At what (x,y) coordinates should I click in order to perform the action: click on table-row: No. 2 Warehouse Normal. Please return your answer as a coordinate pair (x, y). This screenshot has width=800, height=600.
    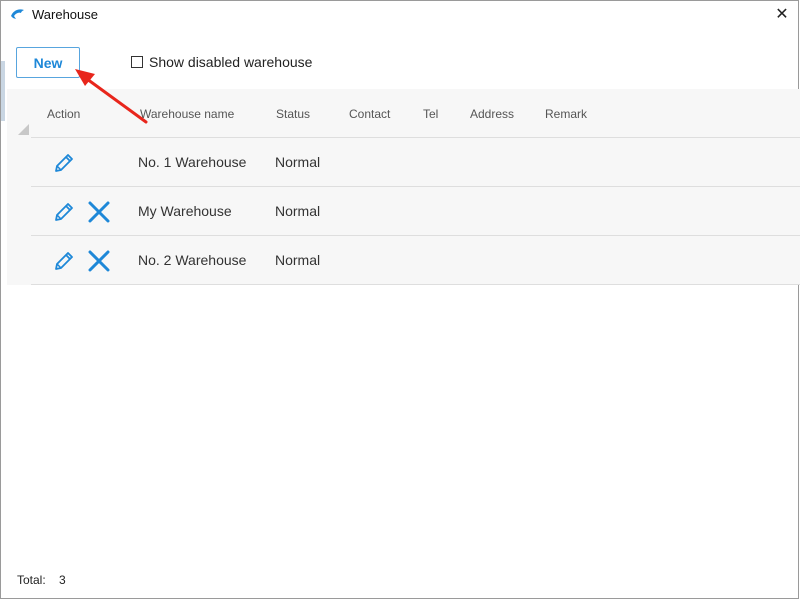
    Looking at the image, I should click on (415, 260).